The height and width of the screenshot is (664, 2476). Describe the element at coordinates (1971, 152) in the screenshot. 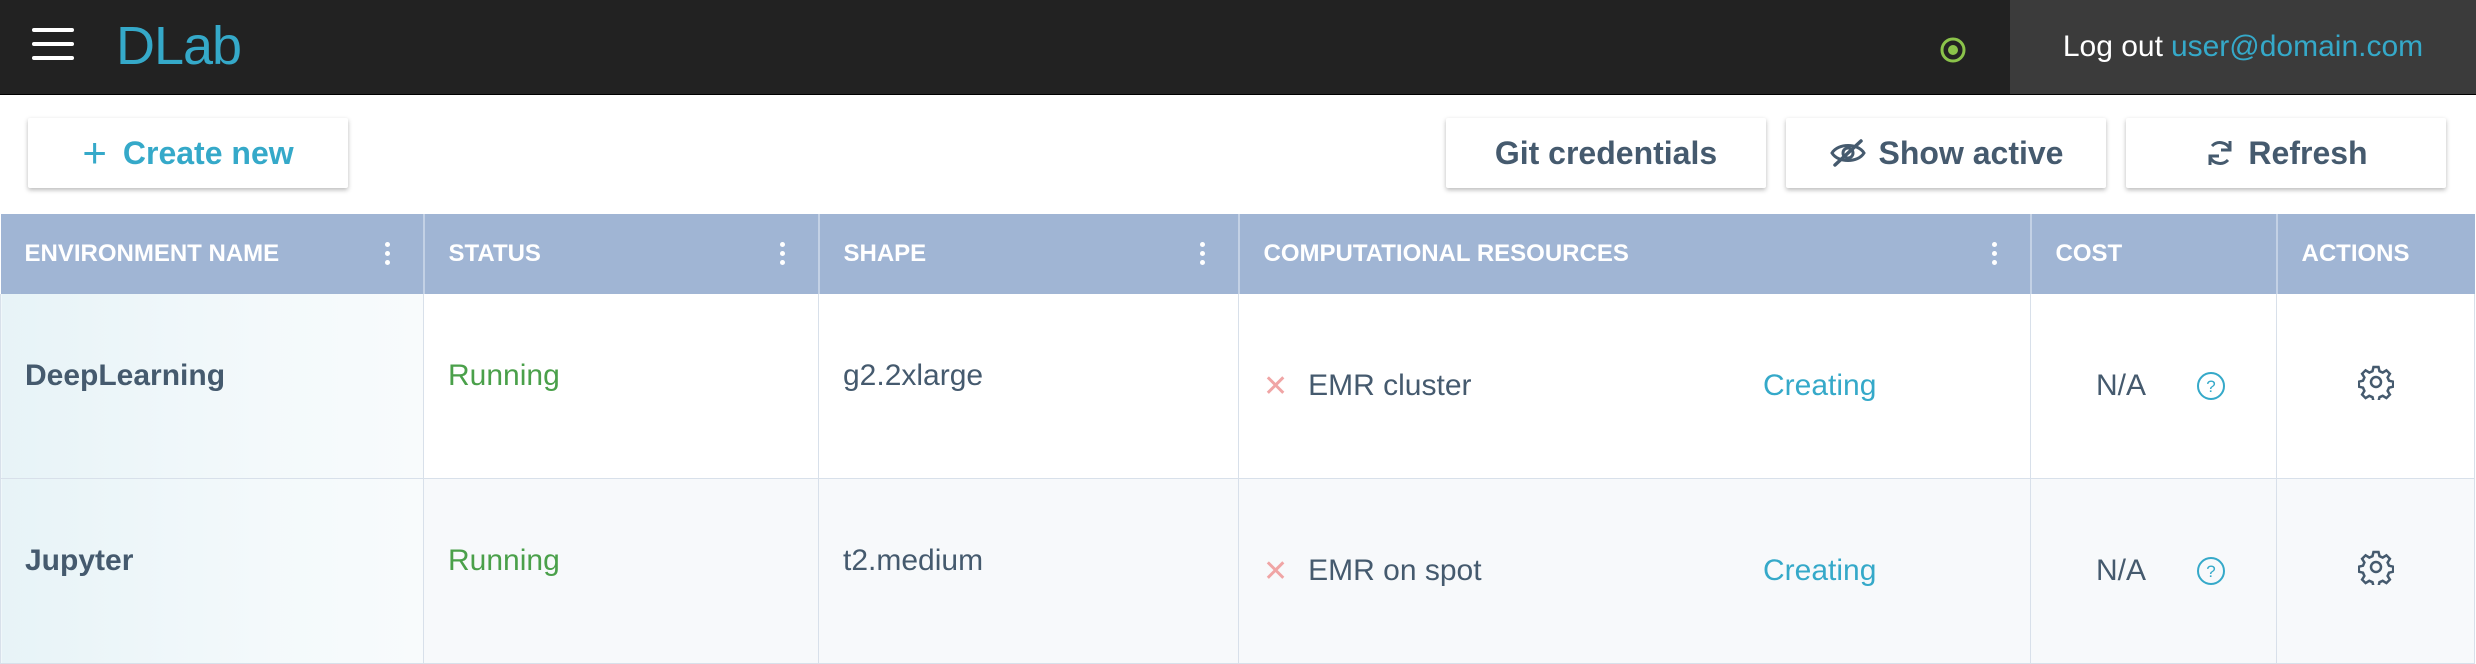

I see `show-active-label: Show active` at that location.